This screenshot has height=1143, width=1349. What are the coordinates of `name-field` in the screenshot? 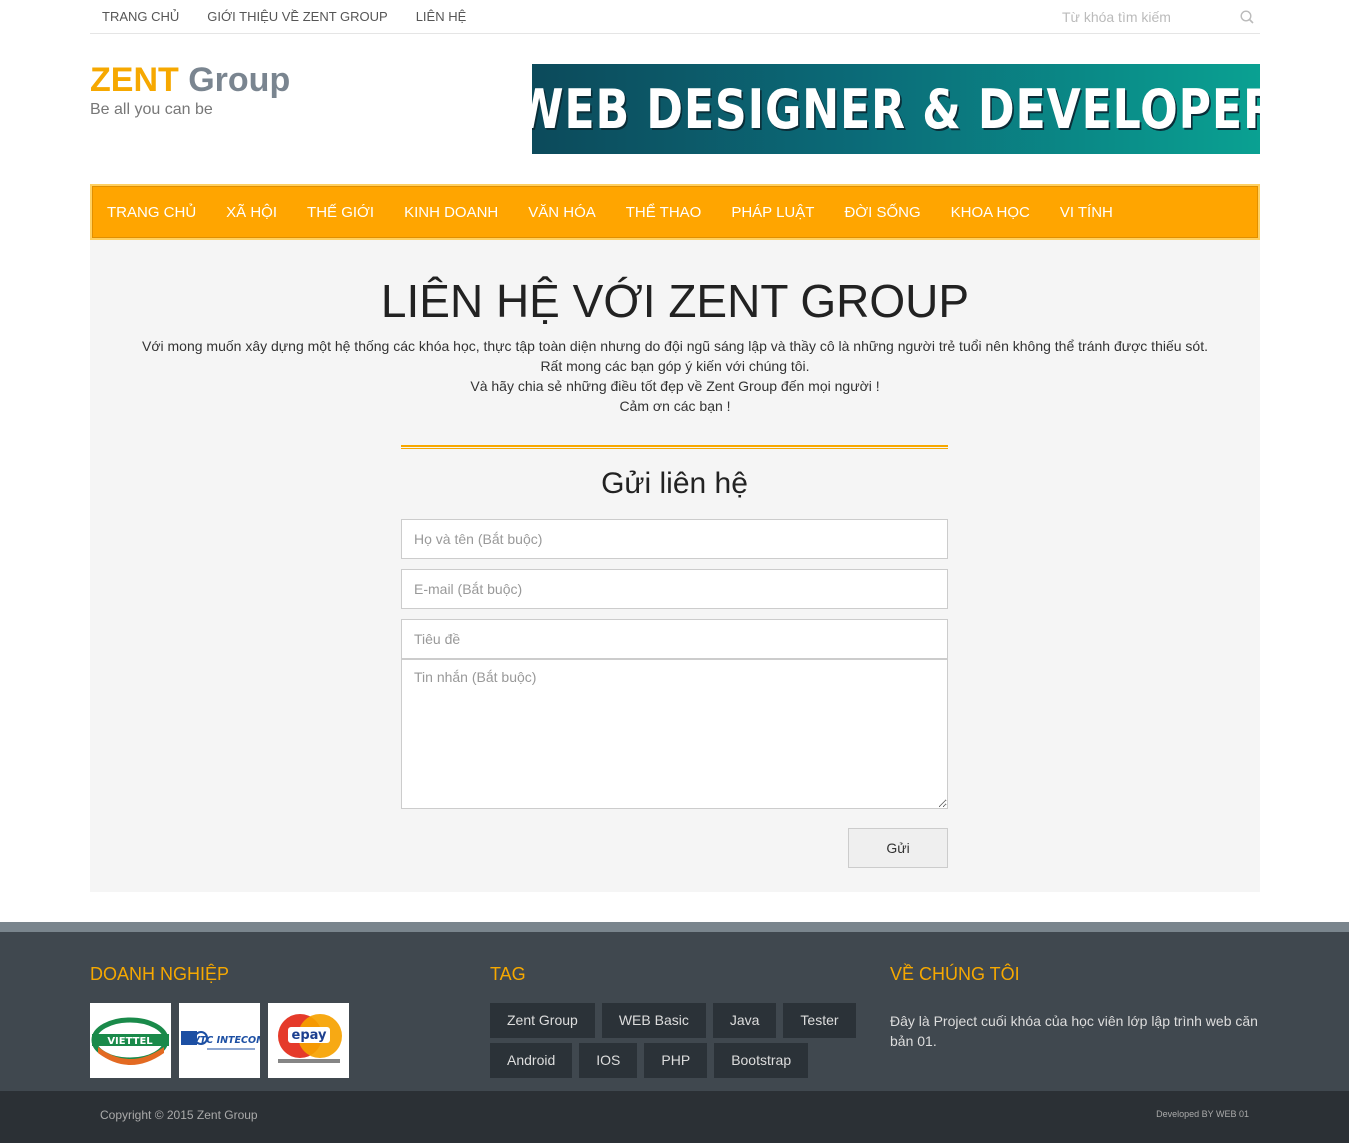 It's located at (674, 539).